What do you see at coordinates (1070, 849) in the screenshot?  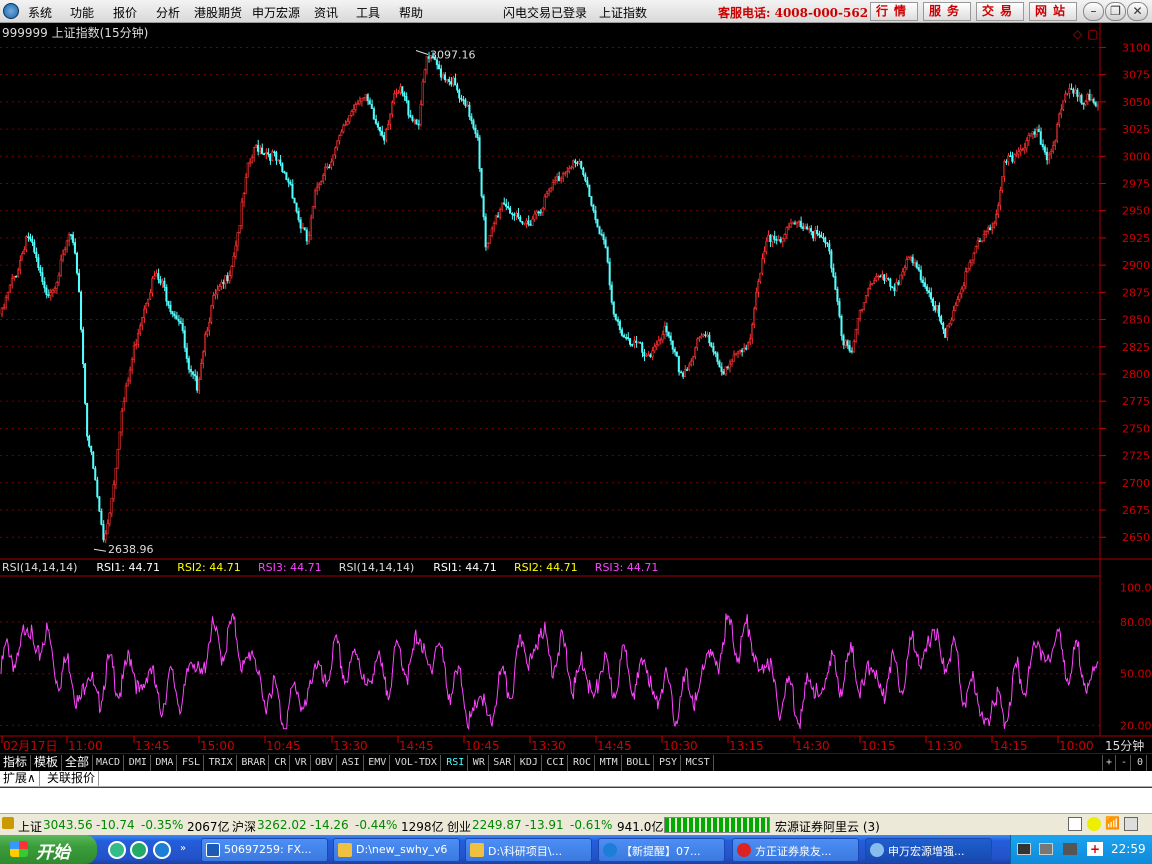 I see `tray-network-icon` at bounding box center [1070, 849].